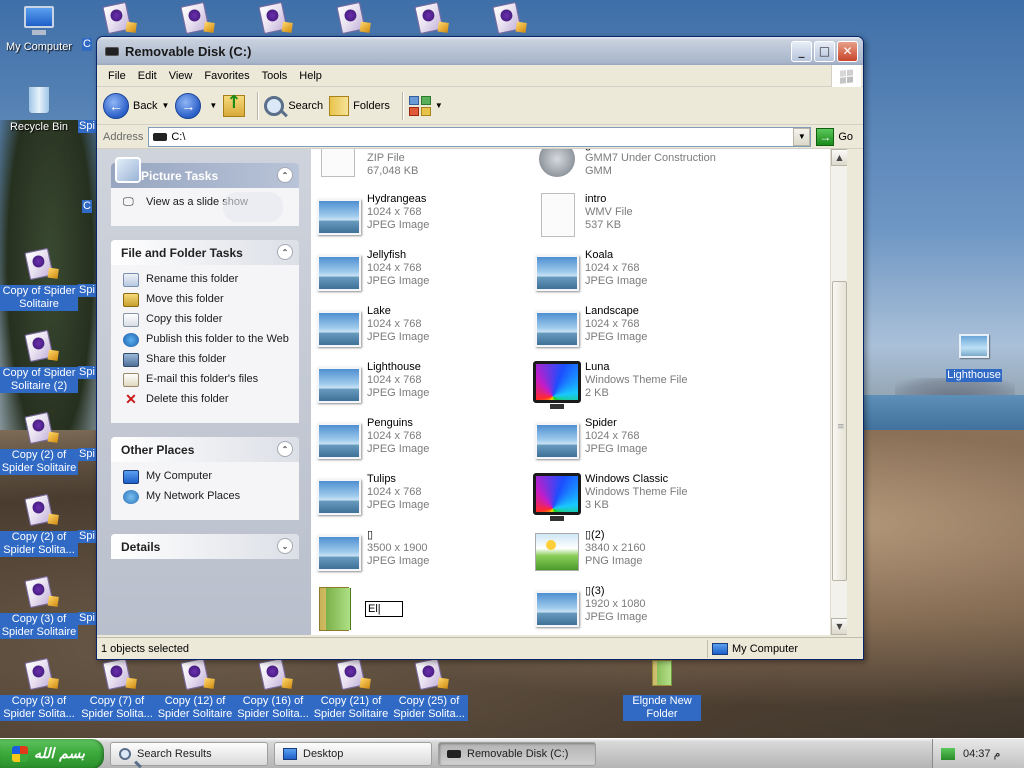 The width and height of the screenshot is (1024, 768). What do you see at coordinates (420, 221) in the screenshot?
I see `file-item: Hydrangeas 1024 x 768 JPEG Image` at bounding box center [420, 221].